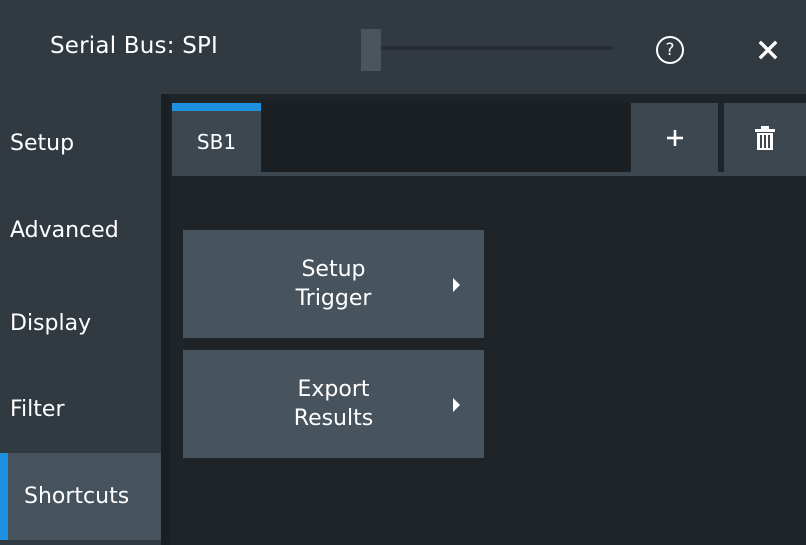 The height and width of the screenshot is (545, 806). Describe the element at coordinates (216, 141) in the screenshot. I see `tab-label: SB1` at that location.